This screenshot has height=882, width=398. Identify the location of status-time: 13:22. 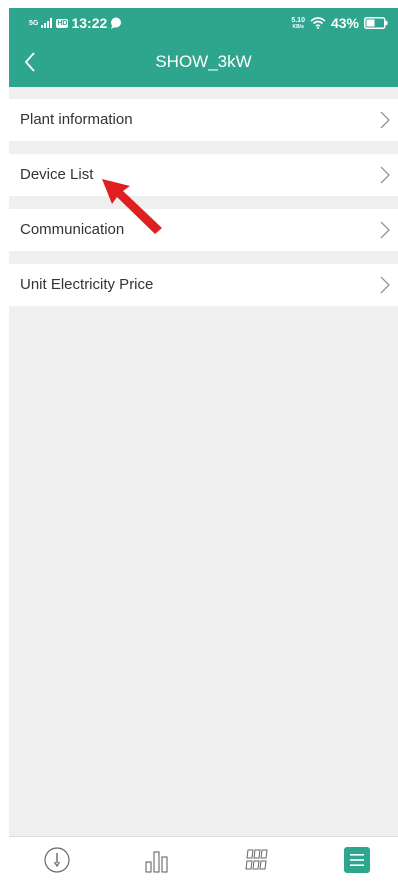
(89, 23).